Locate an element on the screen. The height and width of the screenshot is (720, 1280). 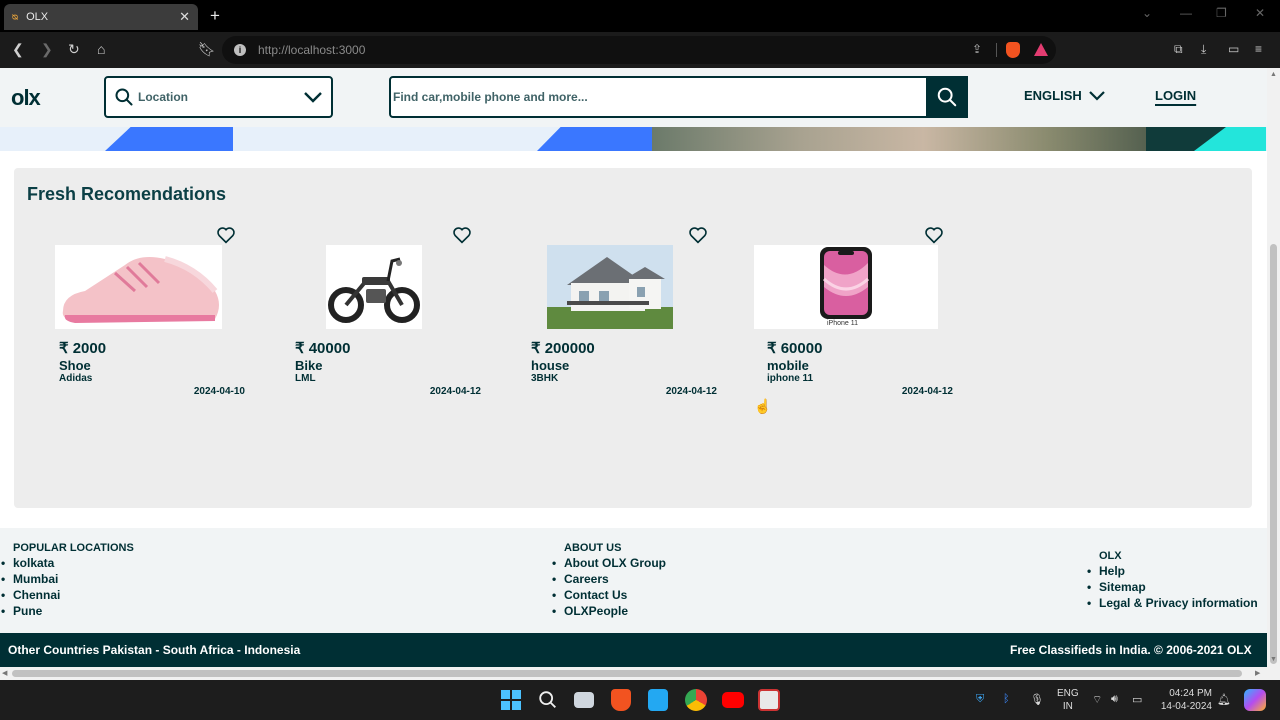
language-selector: ENGLISH is located at coordinates (1065, 95).